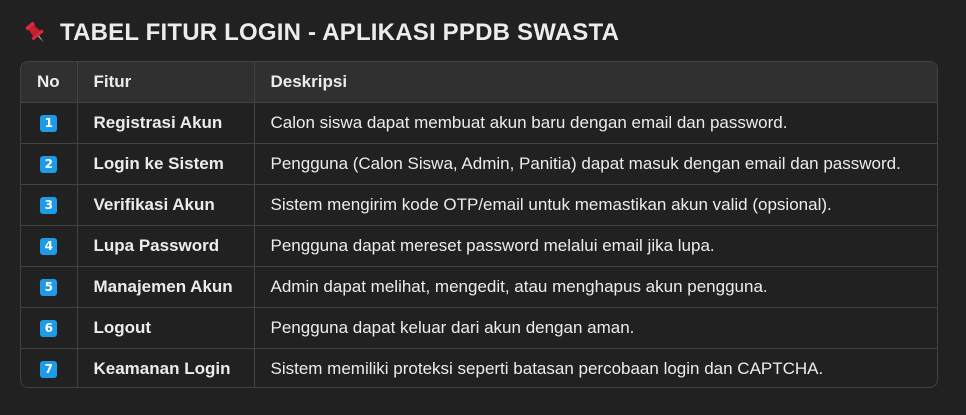 This screenshot has height=415, width=966. I want to click on number-badge-icon: 7, so click(49, 369).